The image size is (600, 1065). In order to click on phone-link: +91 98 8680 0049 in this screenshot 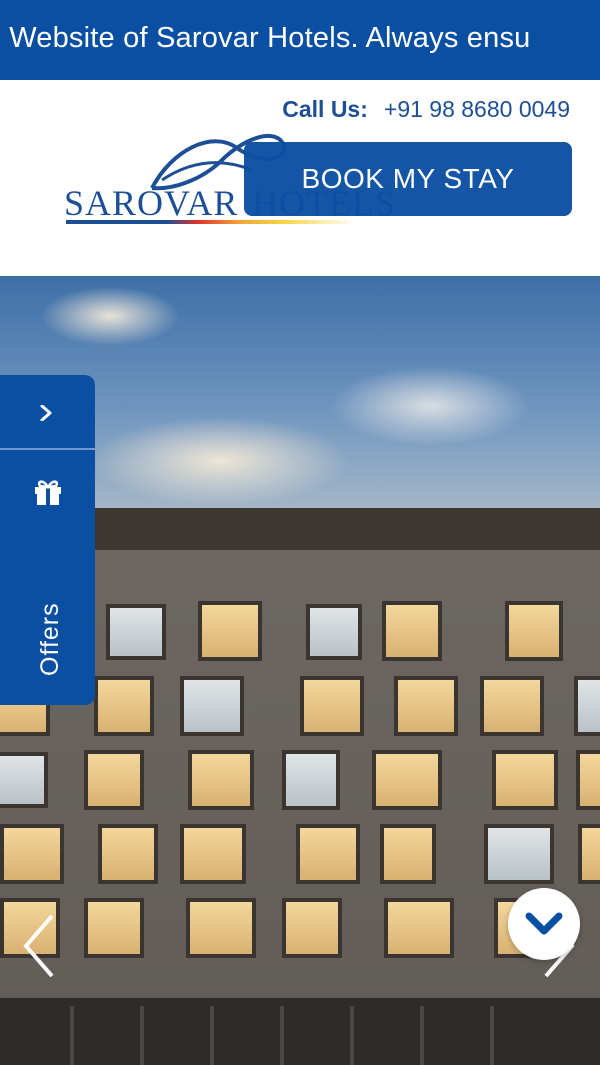, I will do `click(477, 109)`.